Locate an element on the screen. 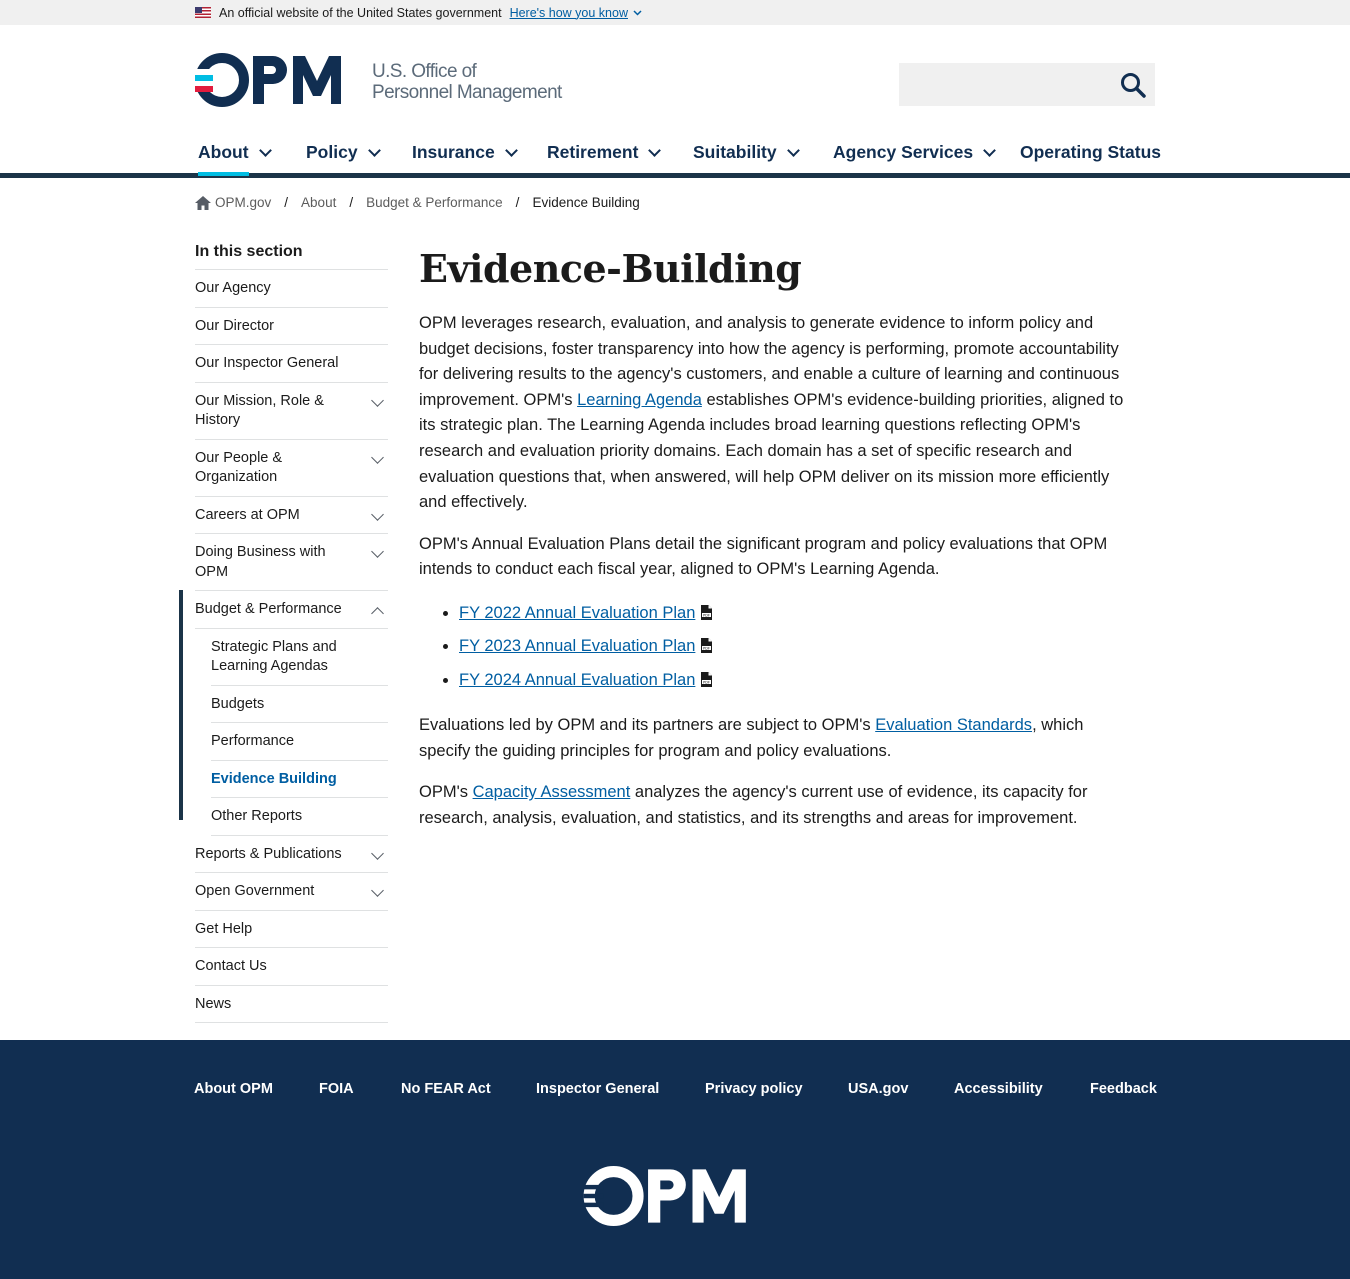 This screenshot has height=1279, width=1350. sidenav-item-open-government: Open Government is located at coordinates (291, 892).